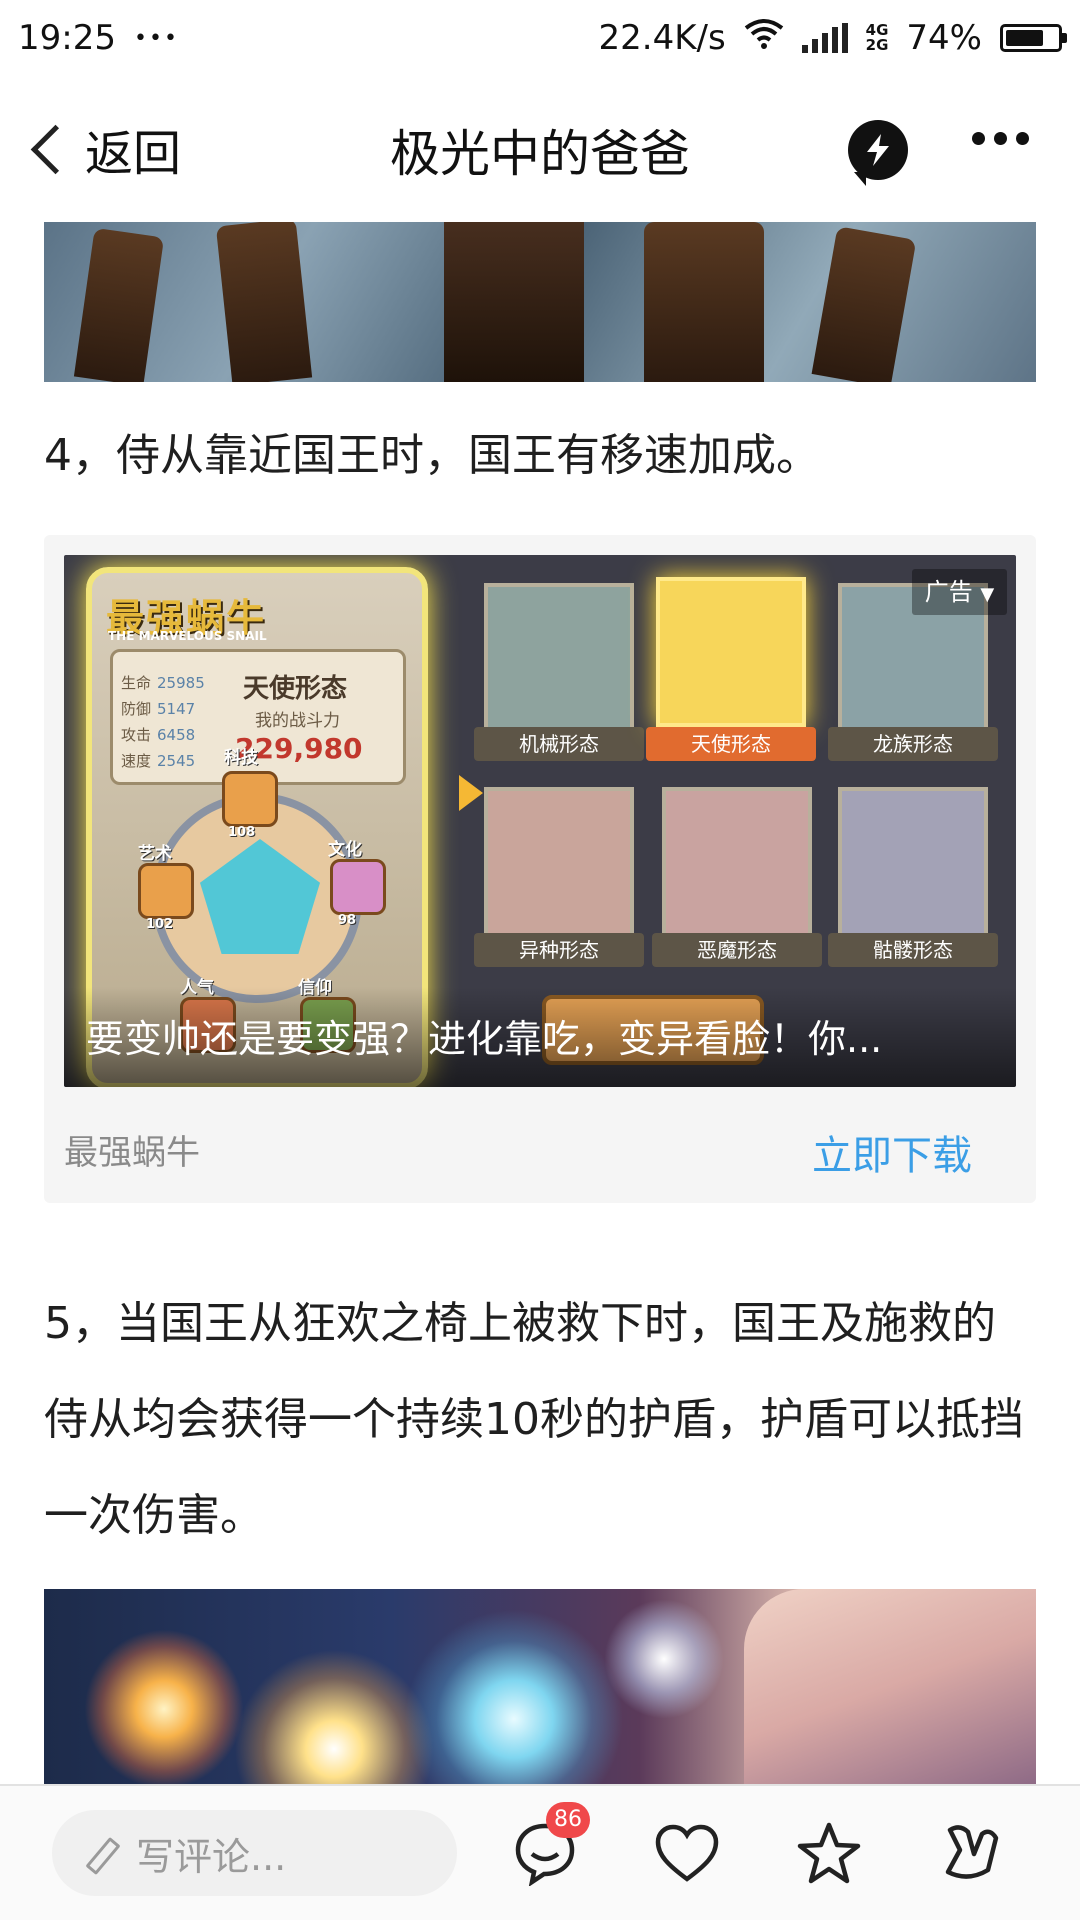  I want to click on stat-row: 速度 2545, so click(158, 761).